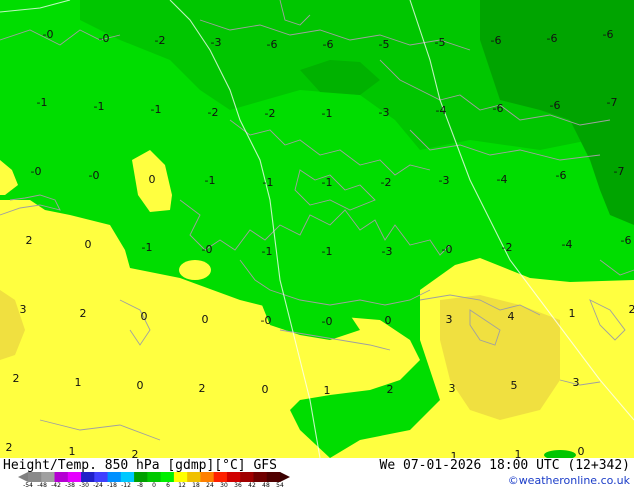 The image size is (634, 490). Describe the element at coordinates (168, 485) in the screenshot. I see `colorbar-tick-label: 6` at that location.